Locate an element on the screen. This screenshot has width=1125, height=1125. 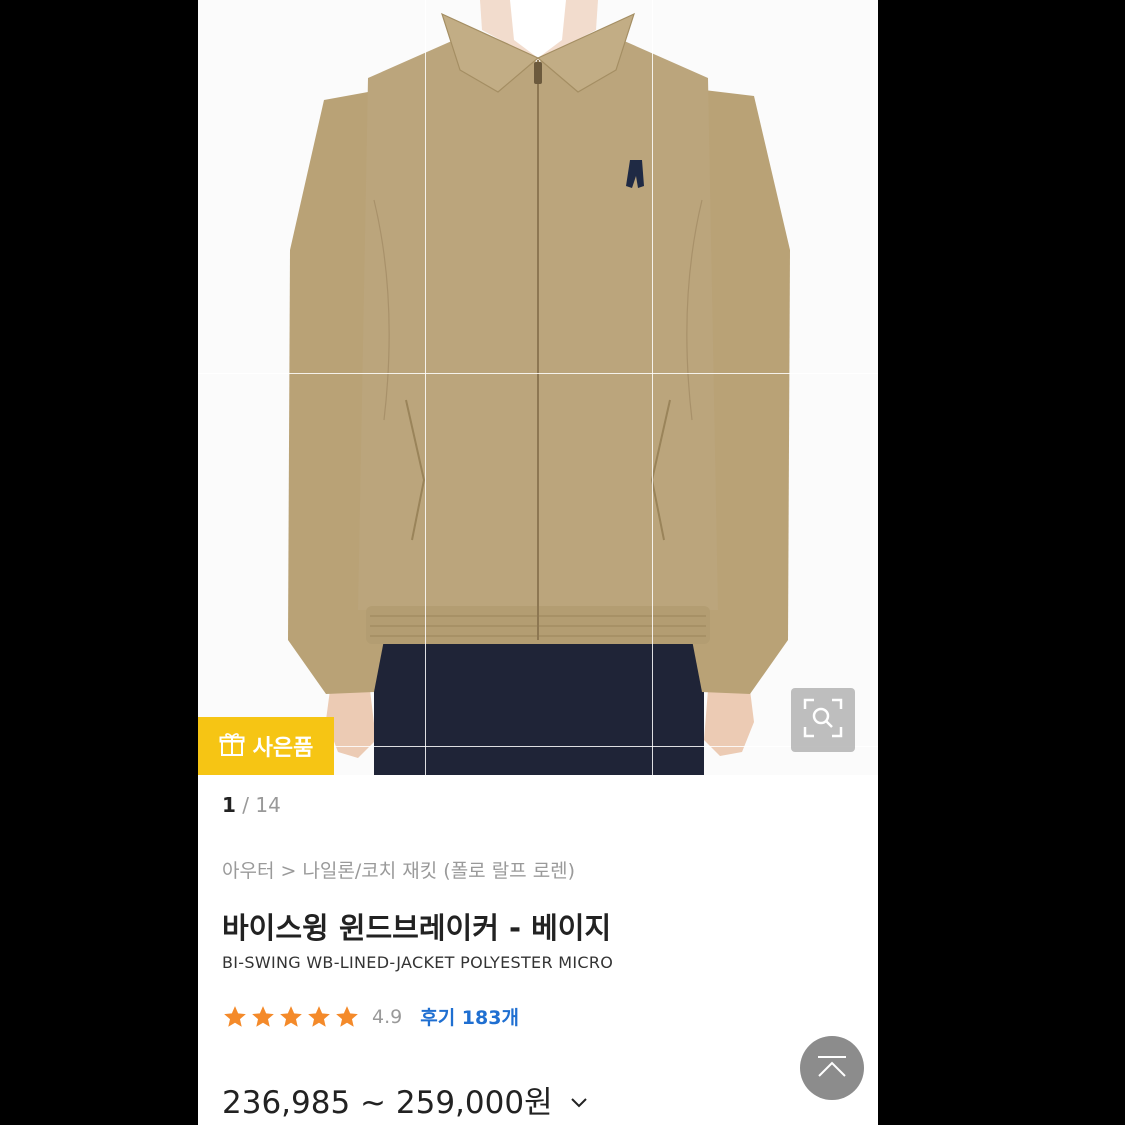
product-subtitle: BI-SWING WB-LINED-JACKET POLYESTER MICRO is located at coordinates (418, 962).